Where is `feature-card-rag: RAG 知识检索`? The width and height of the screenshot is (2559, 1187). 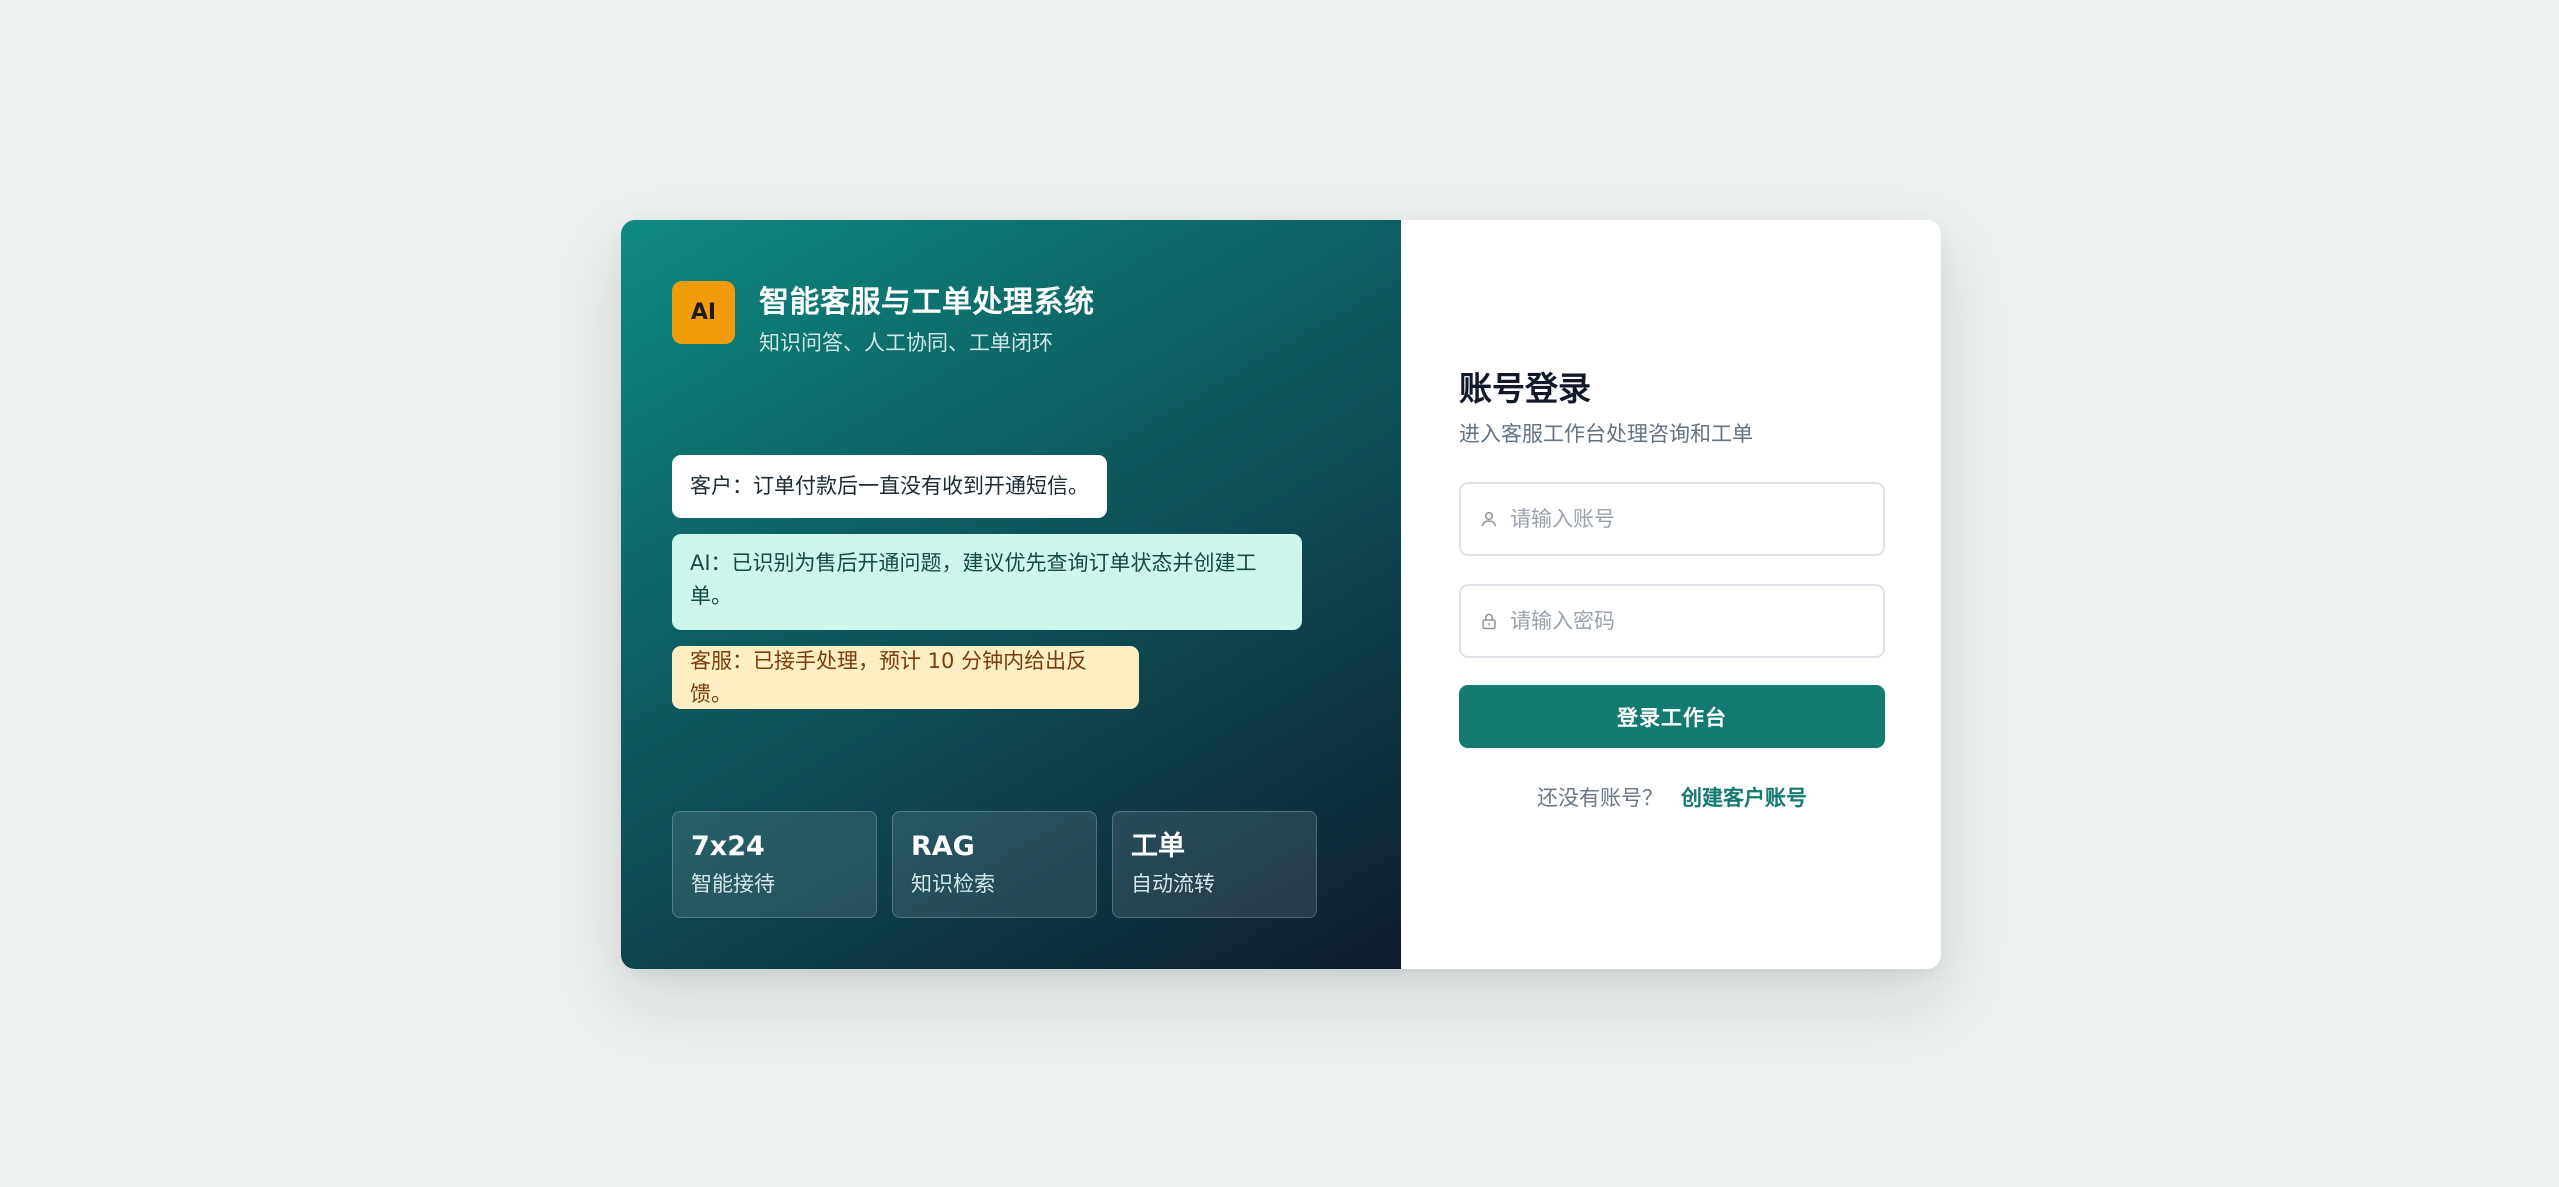 feature-card-rag: RAG 知识检索 is located at coordinates (994, 864).